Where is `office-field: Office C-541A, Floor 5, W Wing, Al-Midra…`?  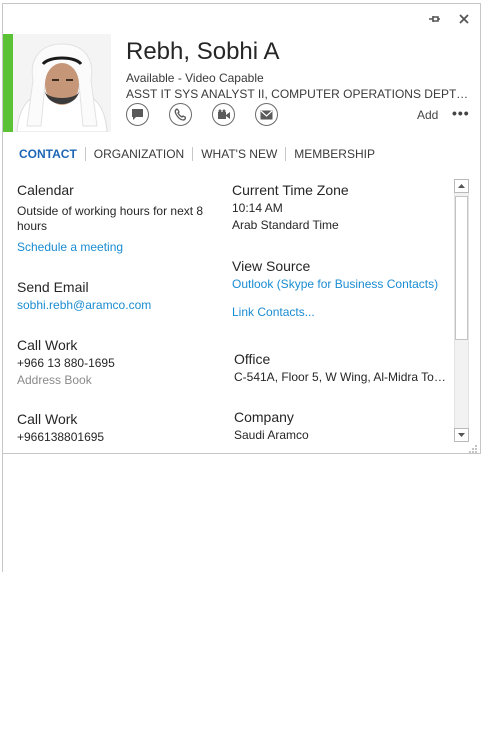 office-field: Office C-541A, Floor 5, W Wing, Al-Midra… is located at coordinates (343, 368).